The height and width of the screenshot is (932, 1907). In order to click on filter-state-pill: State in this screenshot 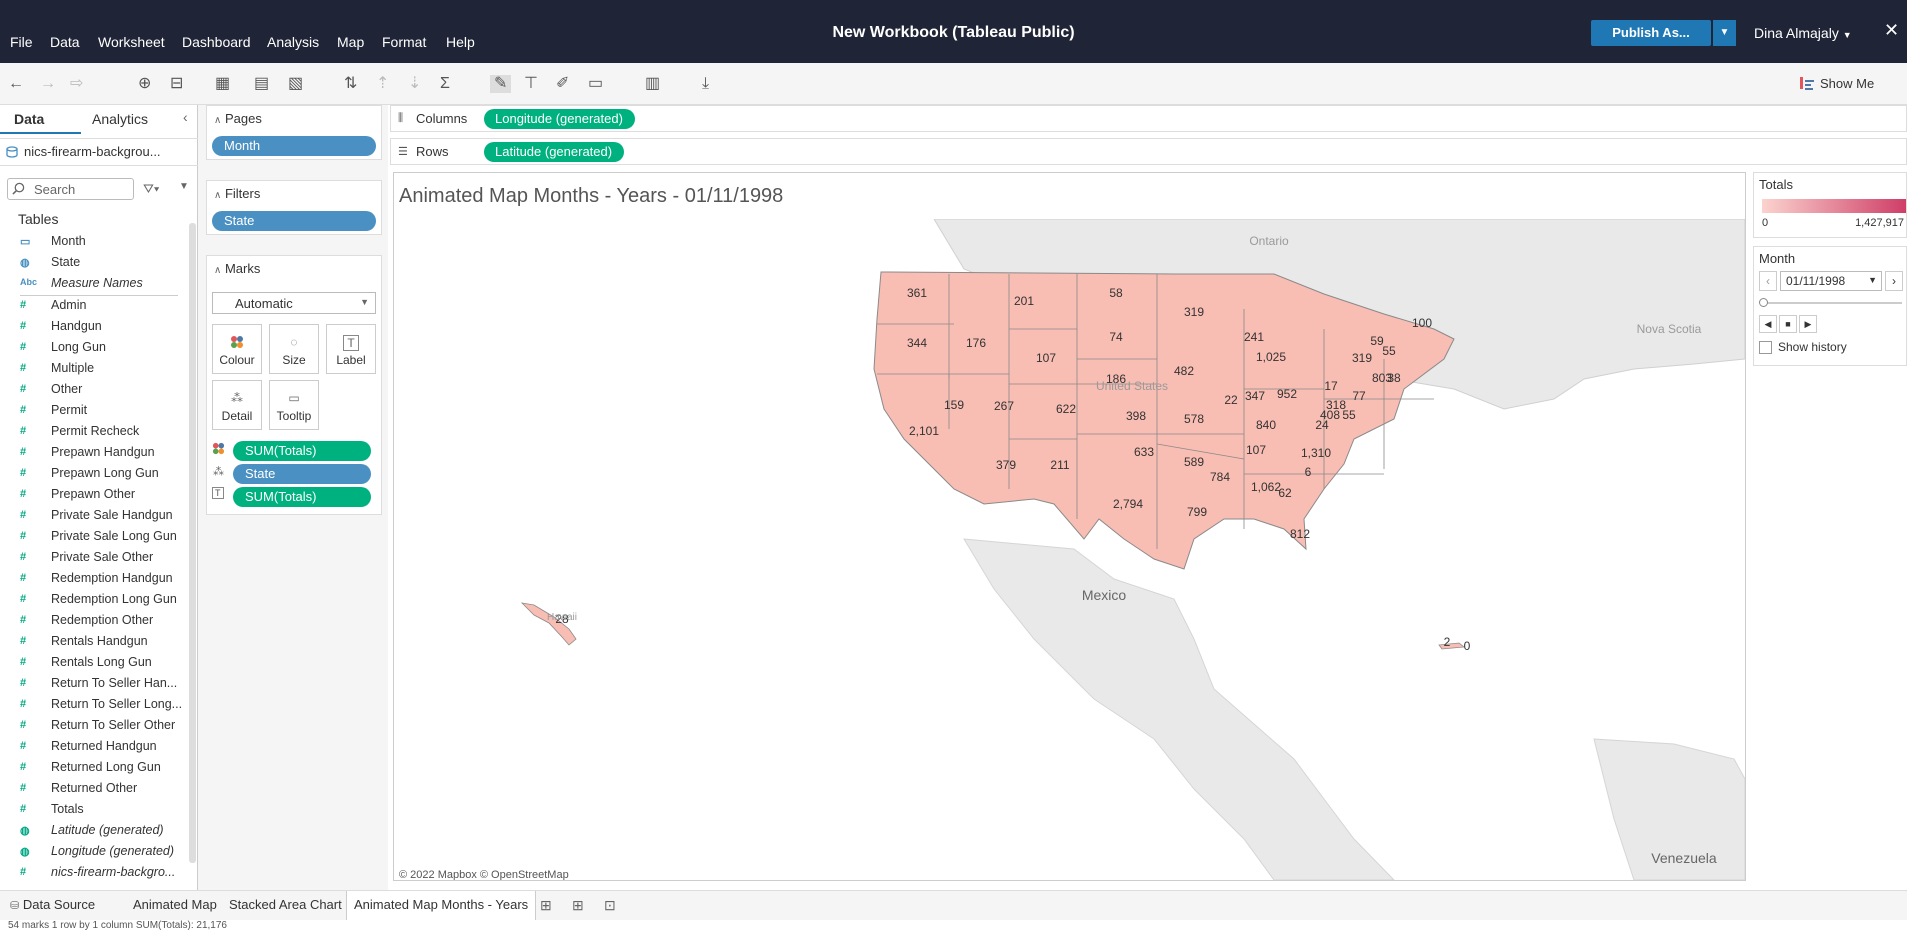, I will do `click(294, 221)`.